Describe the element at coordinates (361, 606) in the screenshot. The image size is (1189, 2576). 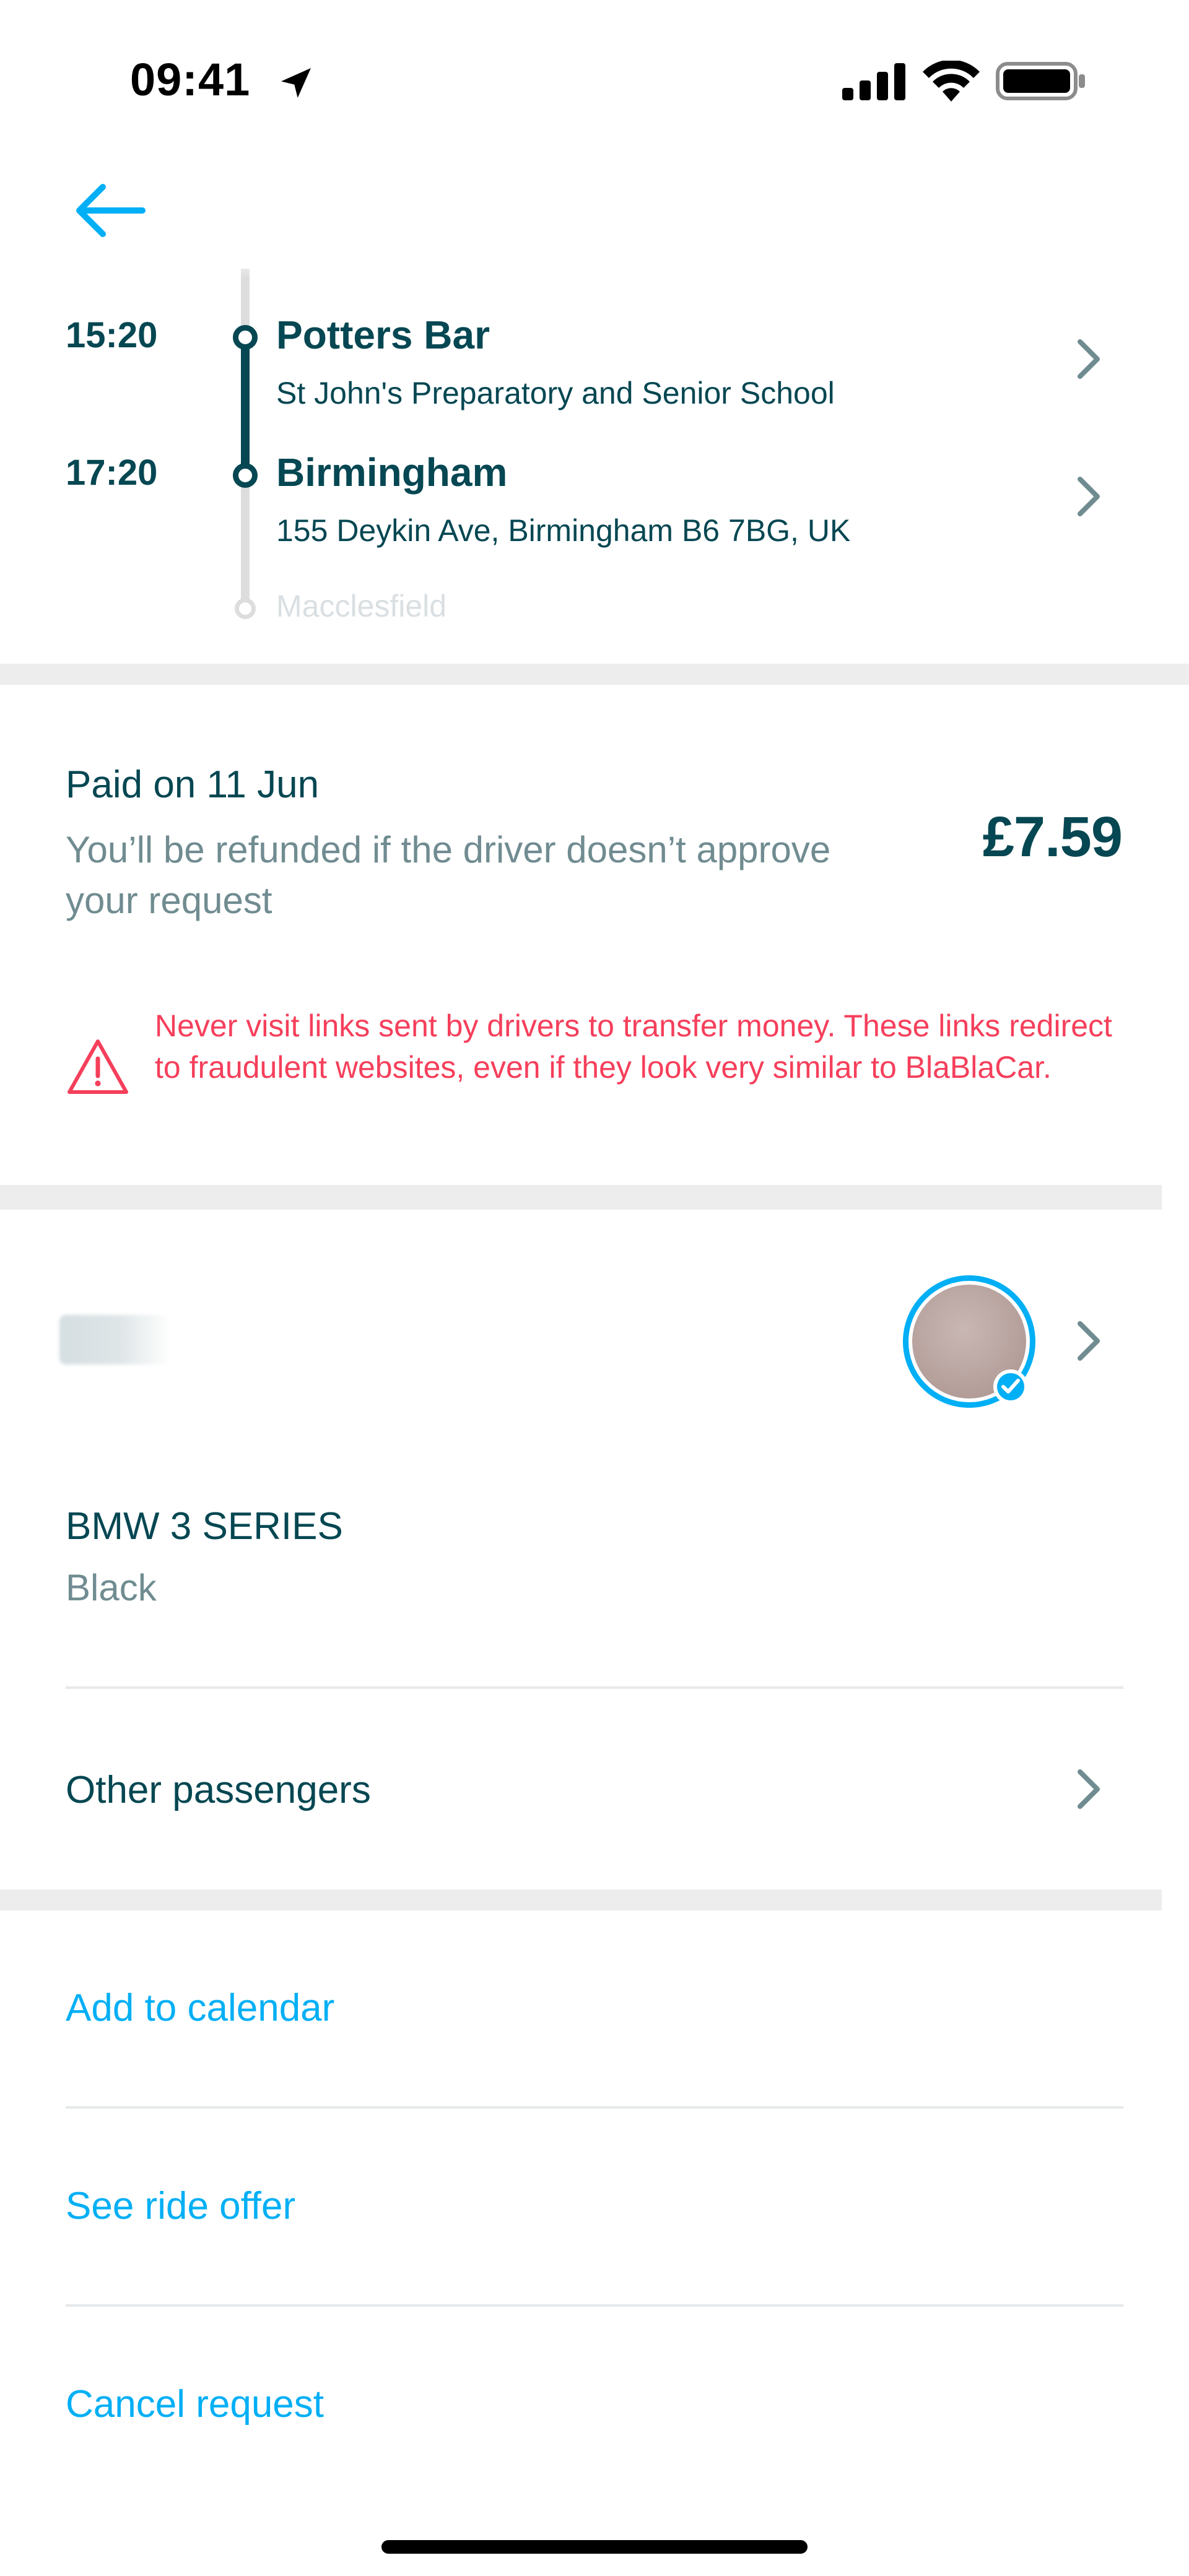
I see `next-stop-faded: Macclesfield` at that location.